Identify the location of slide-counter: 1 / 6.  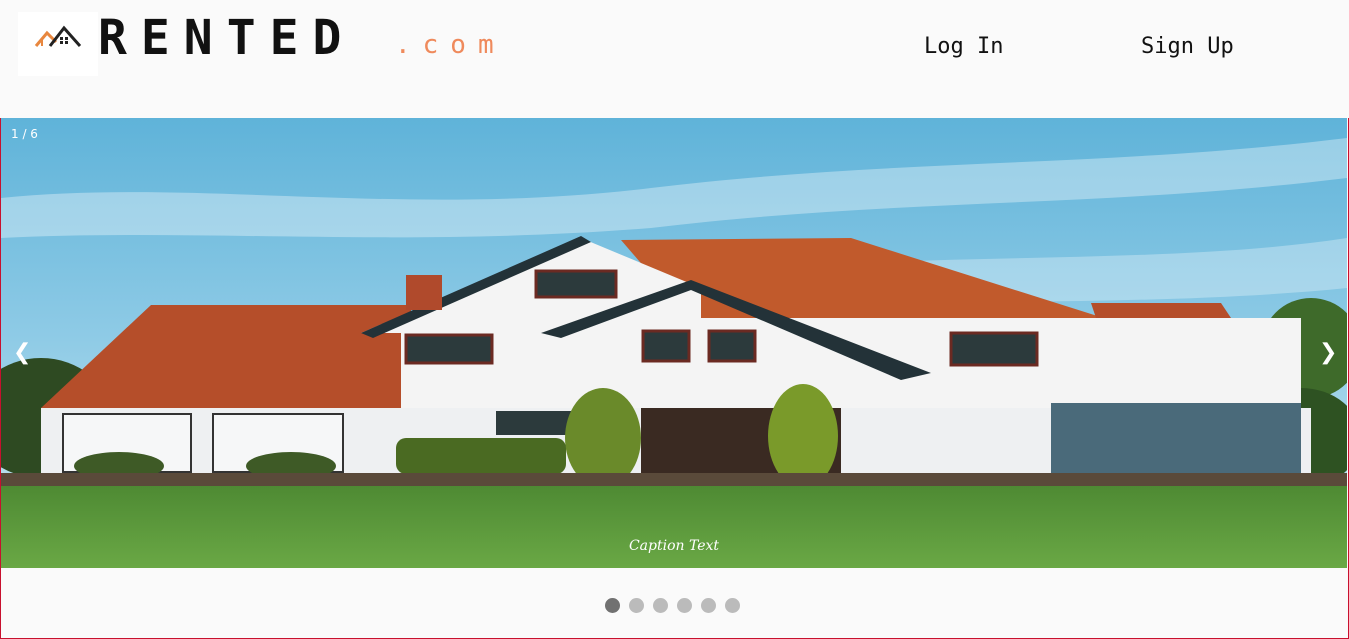
(24, 134).